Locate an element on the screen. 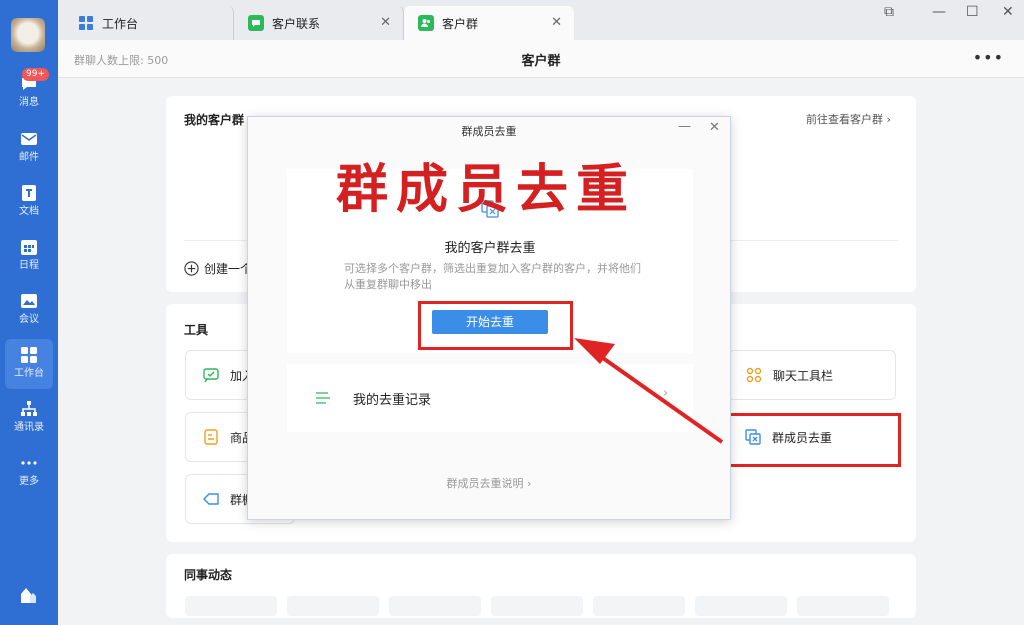 The width and height of the screenshot is (1024, 625). view-groups-link: 前往查看客户群 › is located at coordinates (848, 119).